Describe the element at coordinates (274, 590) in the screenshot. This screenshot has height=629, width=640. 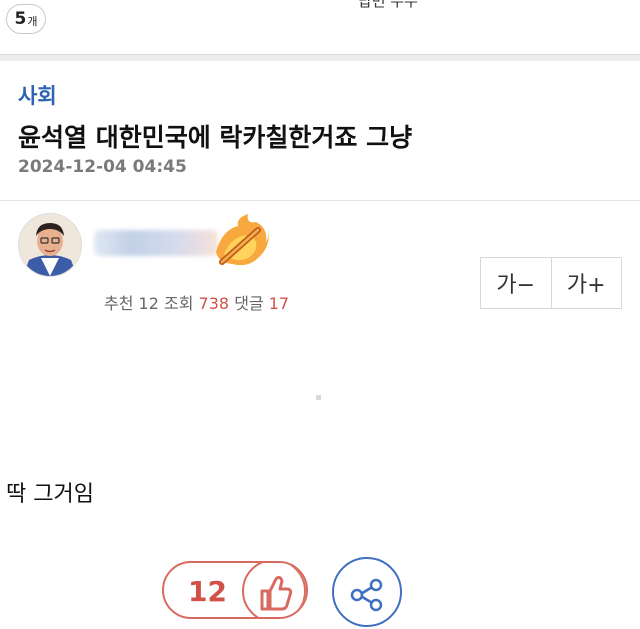
I see `thumbs-up-icon` at that location.